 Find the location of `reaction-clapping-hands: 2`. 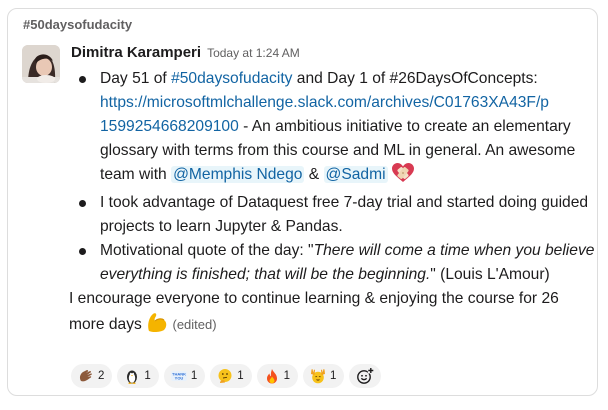

reaction-clapping-hands: 2 is located at coordinates (92, 376).